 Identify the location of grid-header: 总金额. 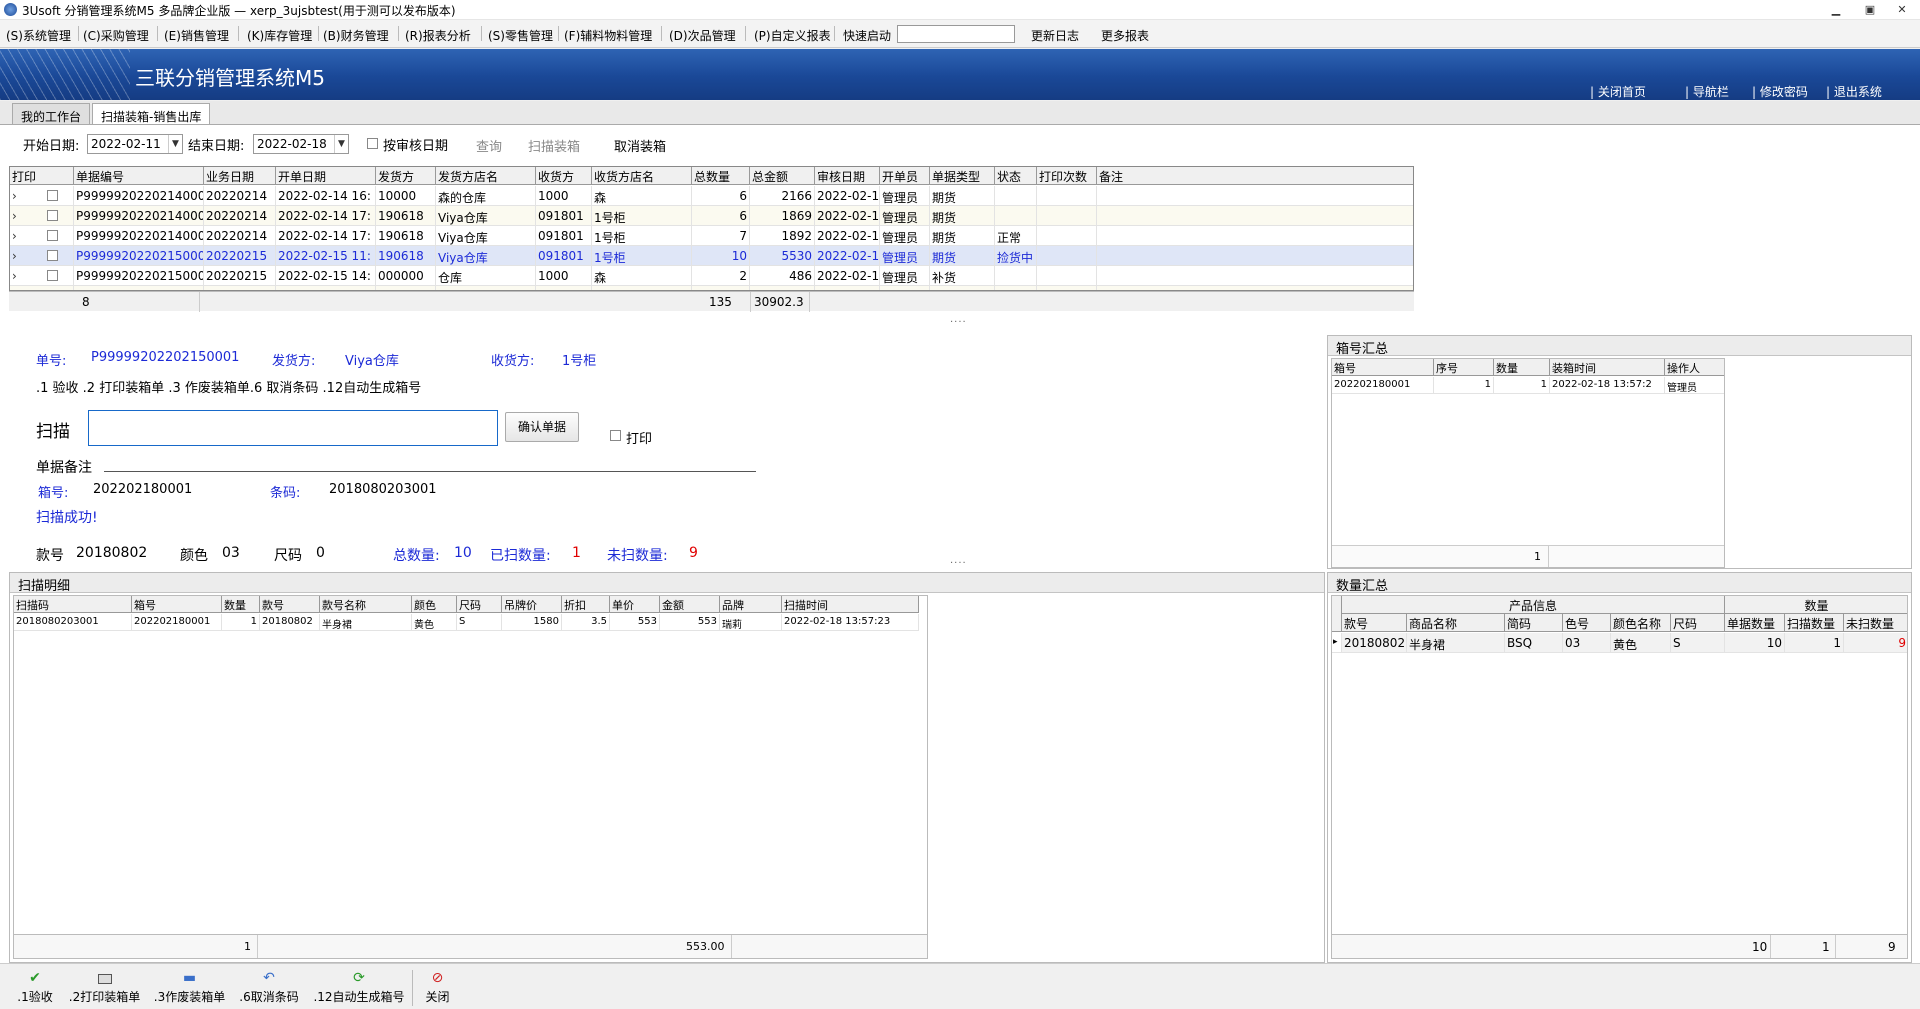
(782, 176).